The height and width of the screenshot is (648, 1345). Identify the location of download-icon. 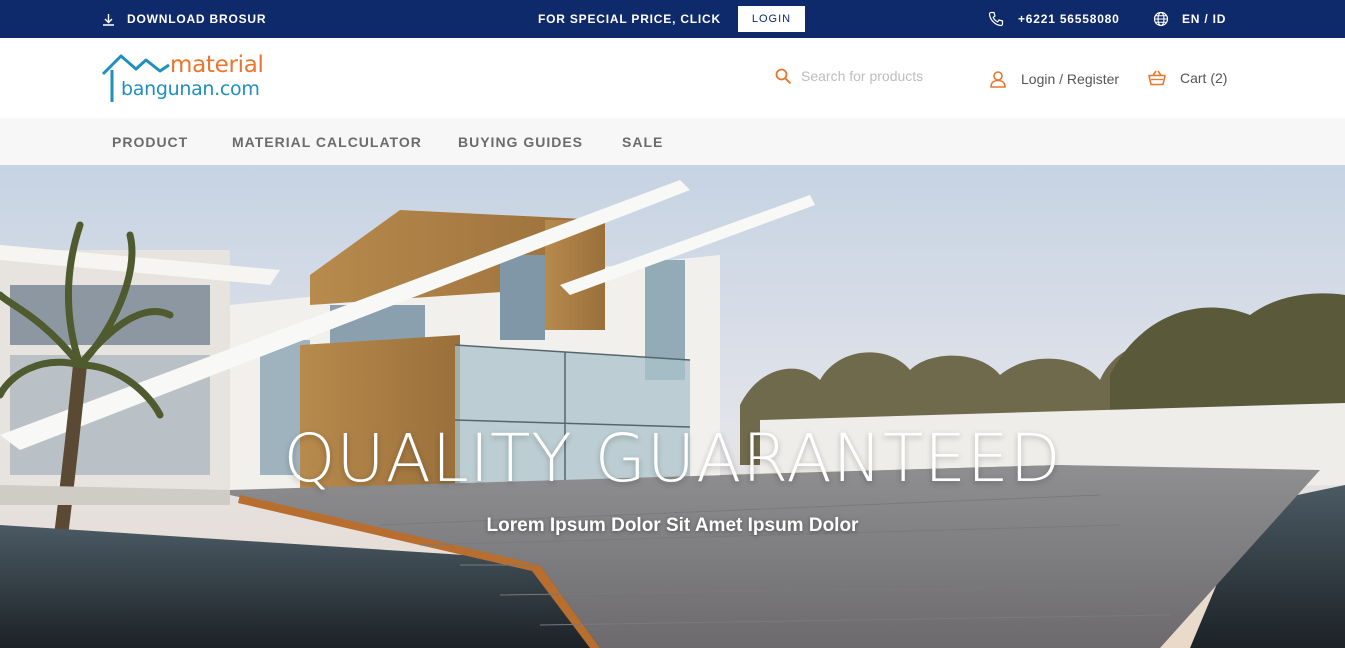
(108, 19).